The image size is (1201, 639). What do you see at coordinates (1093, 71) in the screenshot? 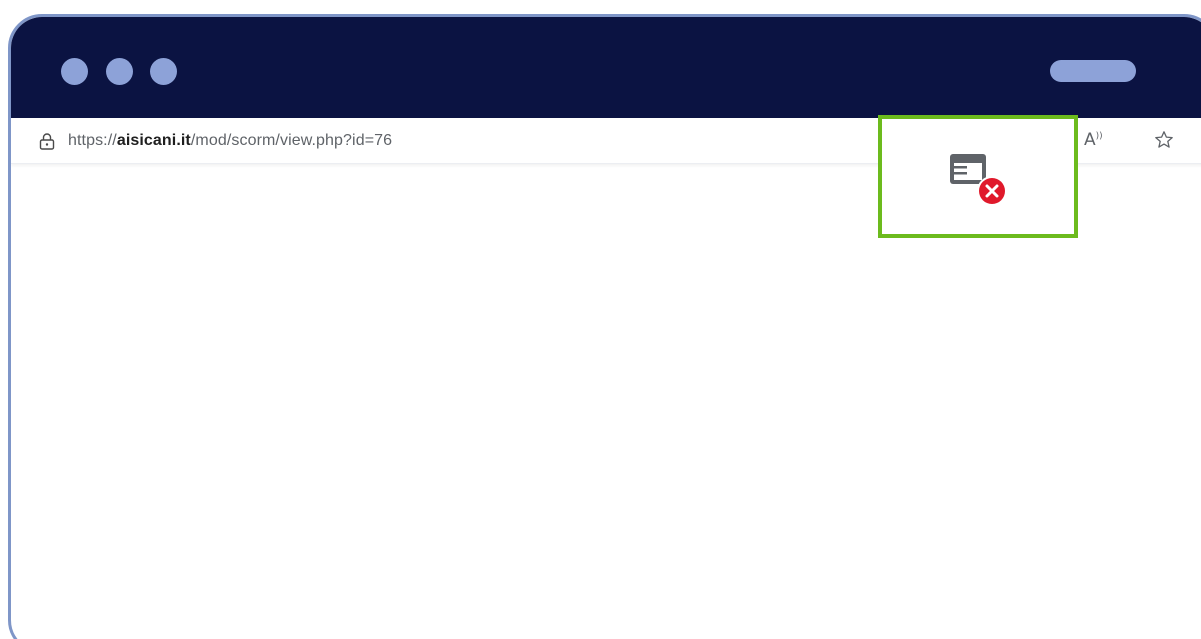
I see `window-pill` at bounding box center [1093, 71].